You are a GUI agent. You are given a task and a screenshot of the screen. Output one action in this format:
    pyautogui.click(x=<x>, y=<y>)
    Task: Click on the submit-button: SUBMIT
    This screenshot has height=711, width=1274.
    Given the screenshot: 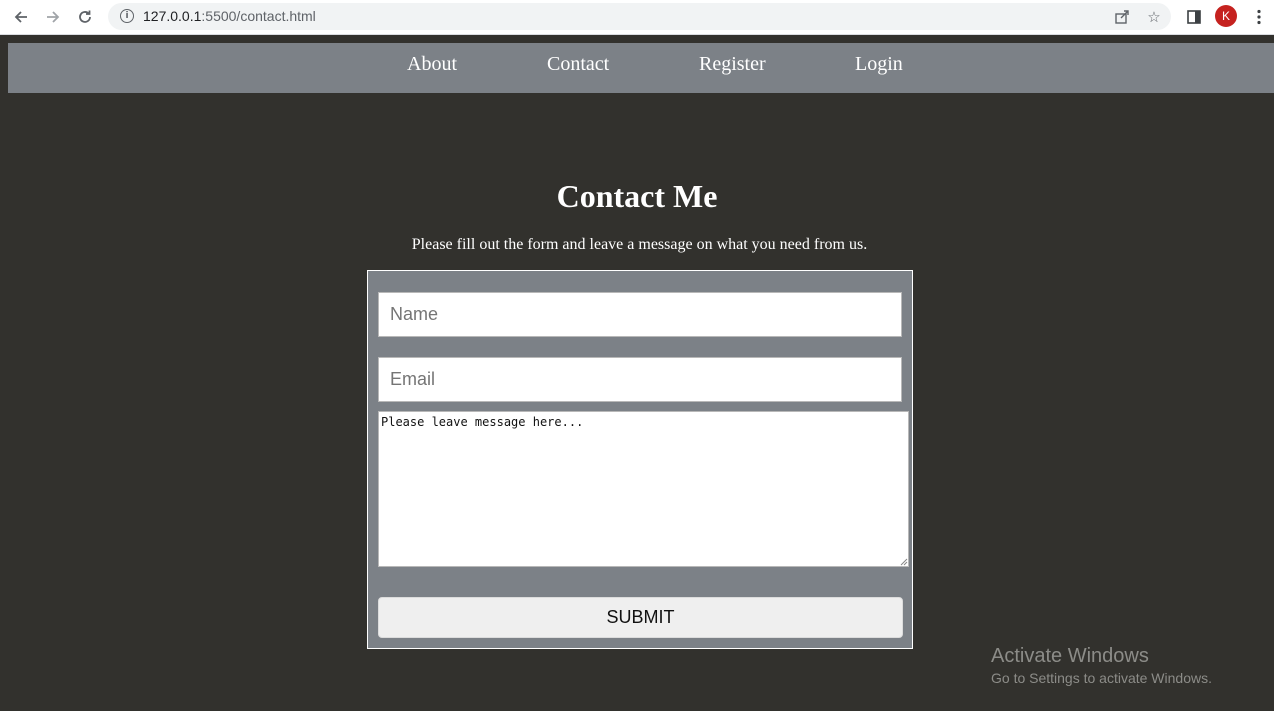 What is the action you would take?
    pyautogui.click(x=640, y=617)
    